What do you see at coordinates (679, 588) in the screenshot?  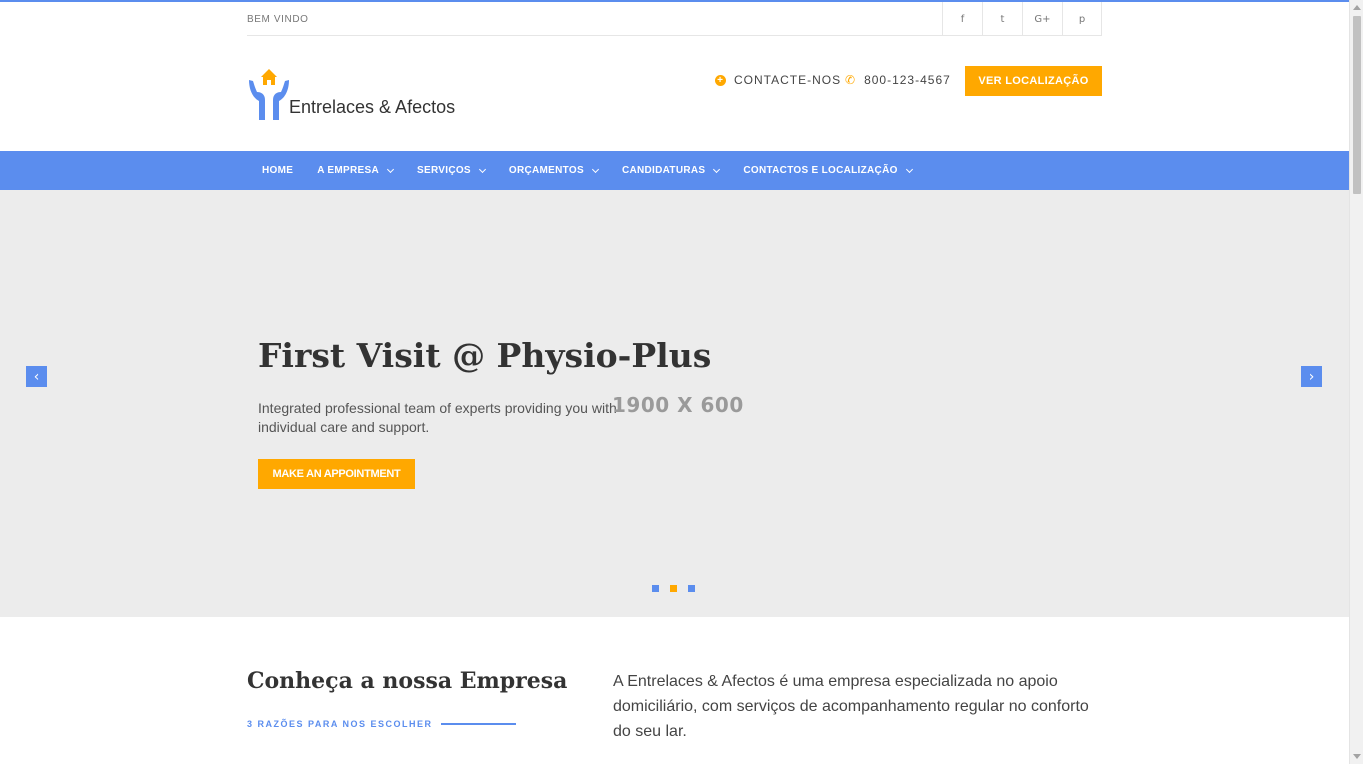 I see `slider-pagination` at bounding box center [679, 588].